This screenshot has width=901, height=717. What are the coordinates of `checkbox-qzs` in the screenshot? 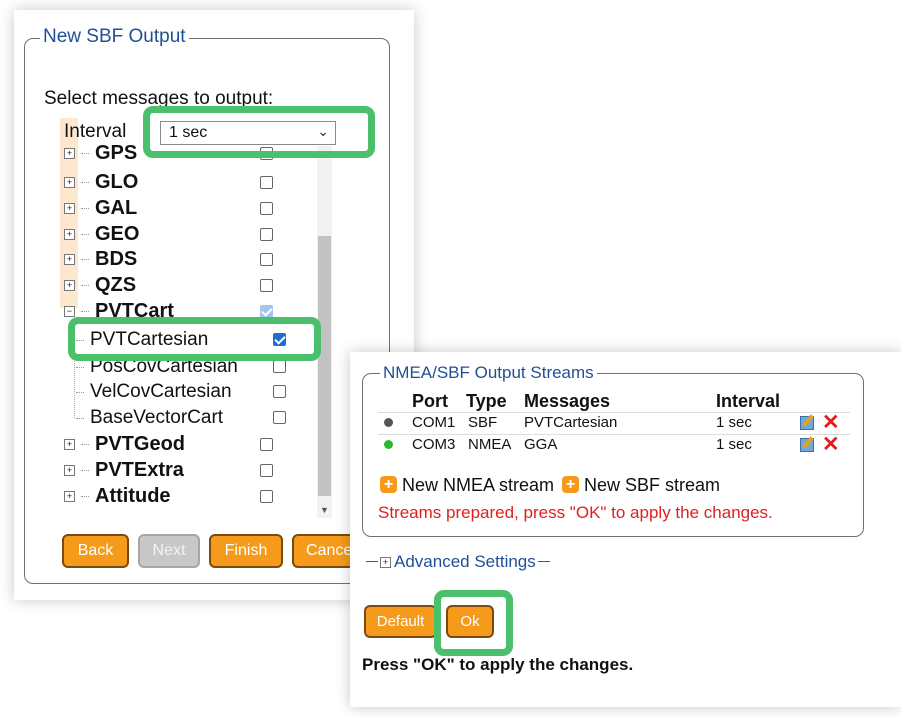 It's located at (266, 285).